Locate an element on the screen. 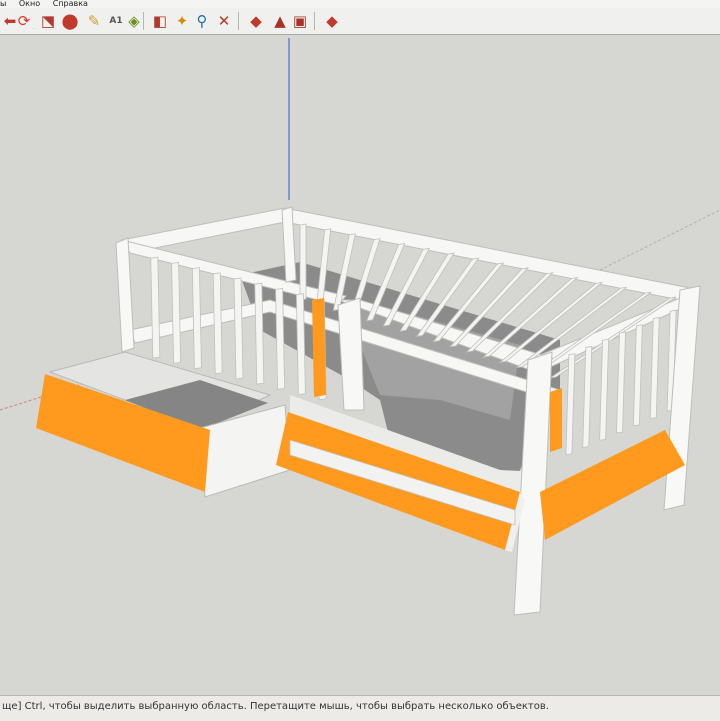  left-back-post is located at coordinates (125, 295).